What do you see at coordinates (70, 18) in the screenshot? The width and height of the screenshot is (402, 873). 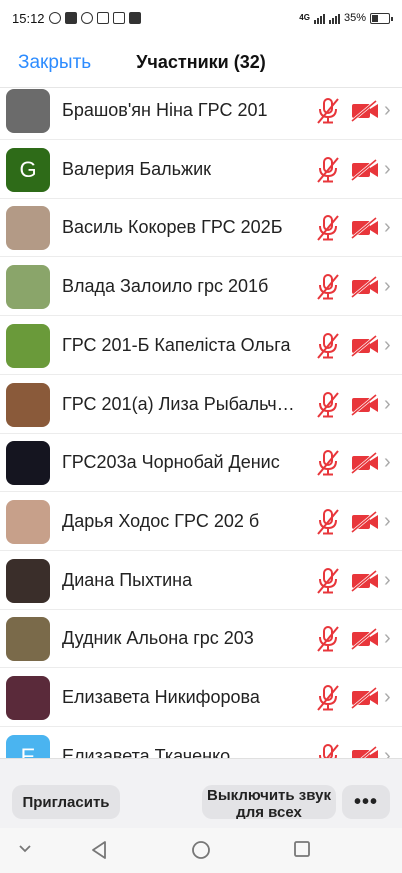 I see `video-notification-icon` at bounding box center [70, 18].